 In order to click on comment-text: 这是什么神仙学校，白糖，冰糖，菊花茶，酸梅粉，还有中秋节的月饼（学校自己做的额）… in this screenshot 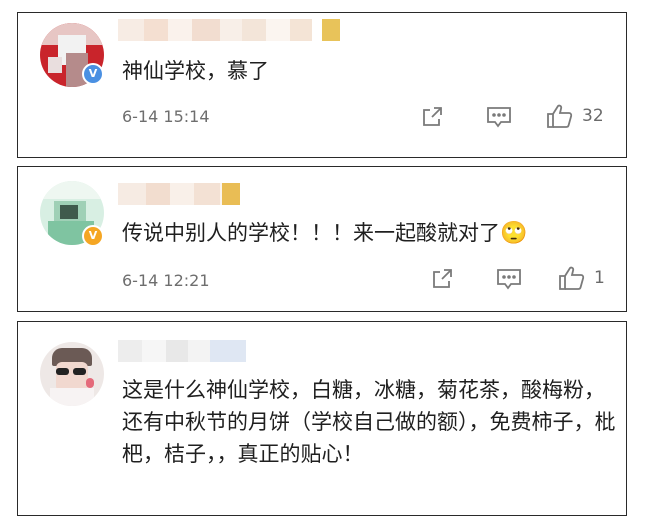, I will do `click(369, 422)`.